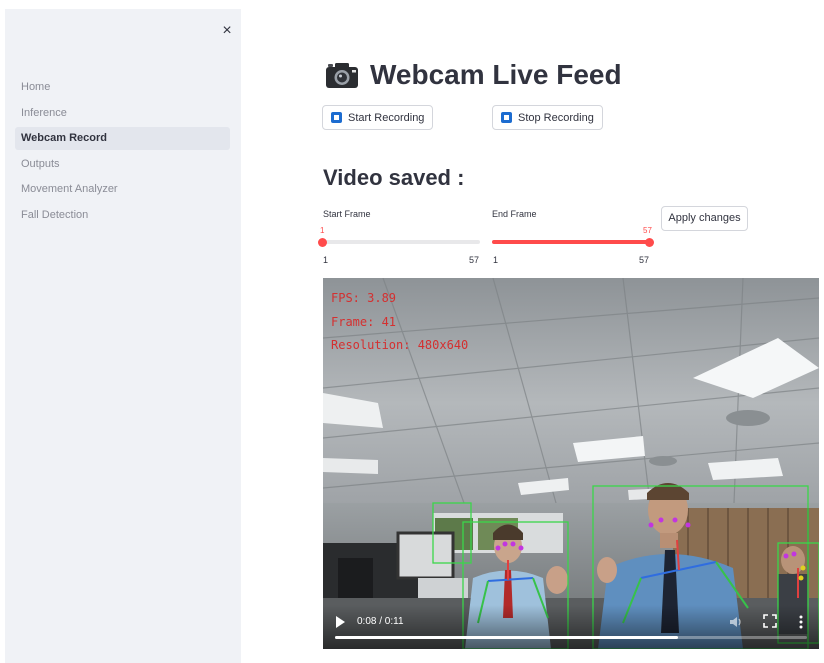 The height and width of the screenshot is (663, 824). Describe the element at coordinates (122, 87) in the screenshot. I see `sidebar-item-home: Home` at that location.